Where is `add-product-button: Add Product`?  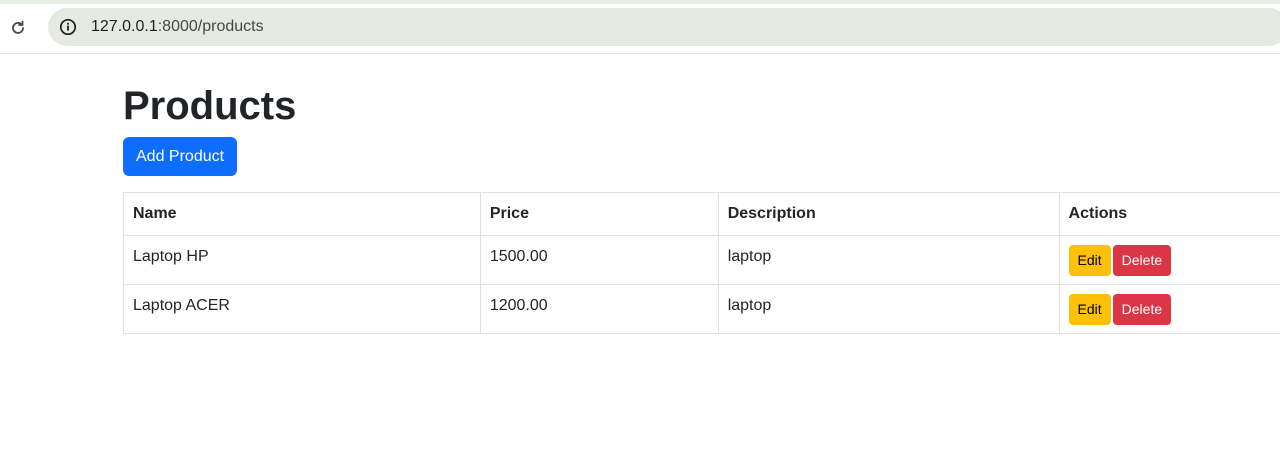 add-product-button: Add Product is located at coordinates (180, 156).